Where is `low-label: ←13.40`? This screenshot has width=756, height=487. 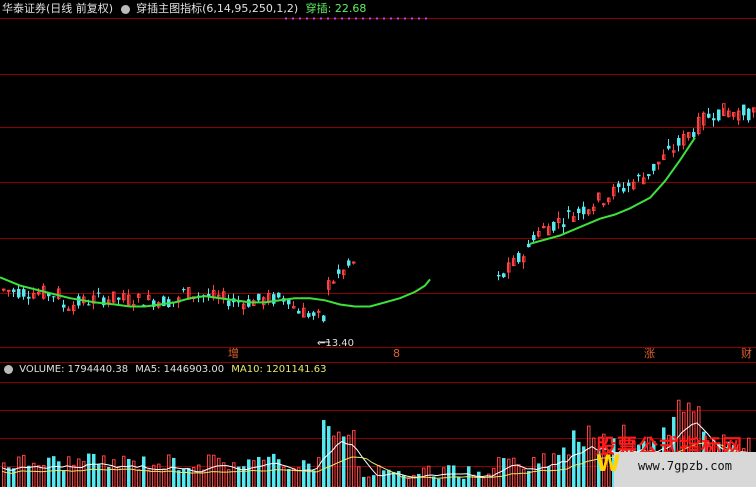 low-label: ←13.40 is located at coordinates (335, 343).